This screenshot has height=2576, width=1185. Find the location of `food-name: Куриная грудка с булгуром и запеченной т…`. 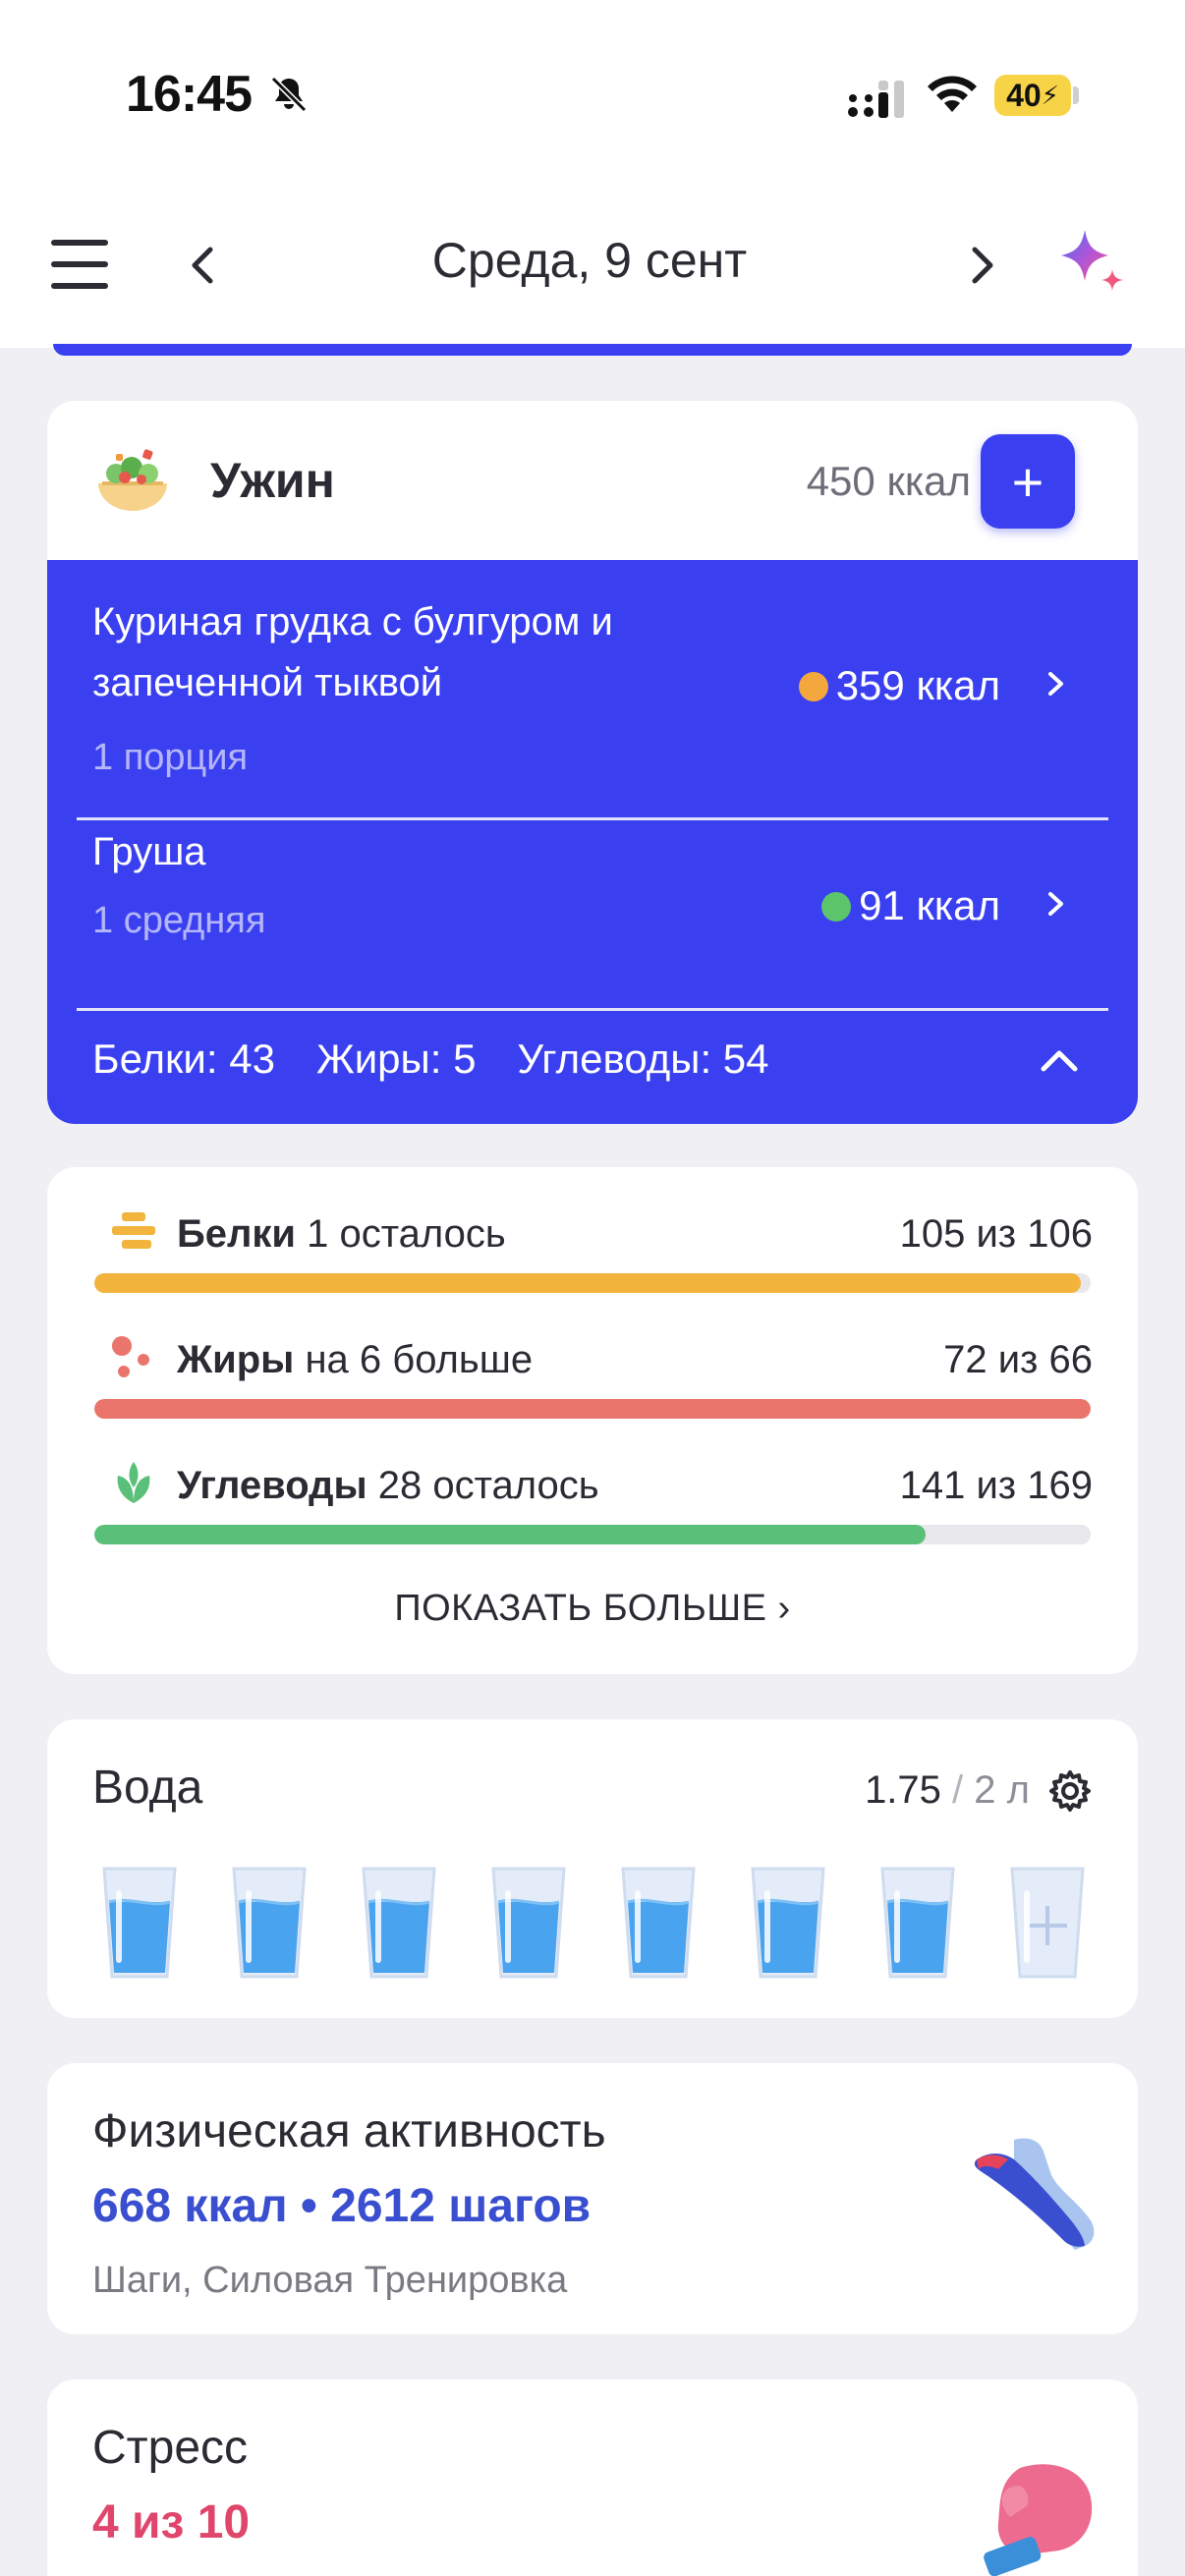

food-name: Куриная грудка с булгуром и запеченной т… is located at coordinates (352, 652).